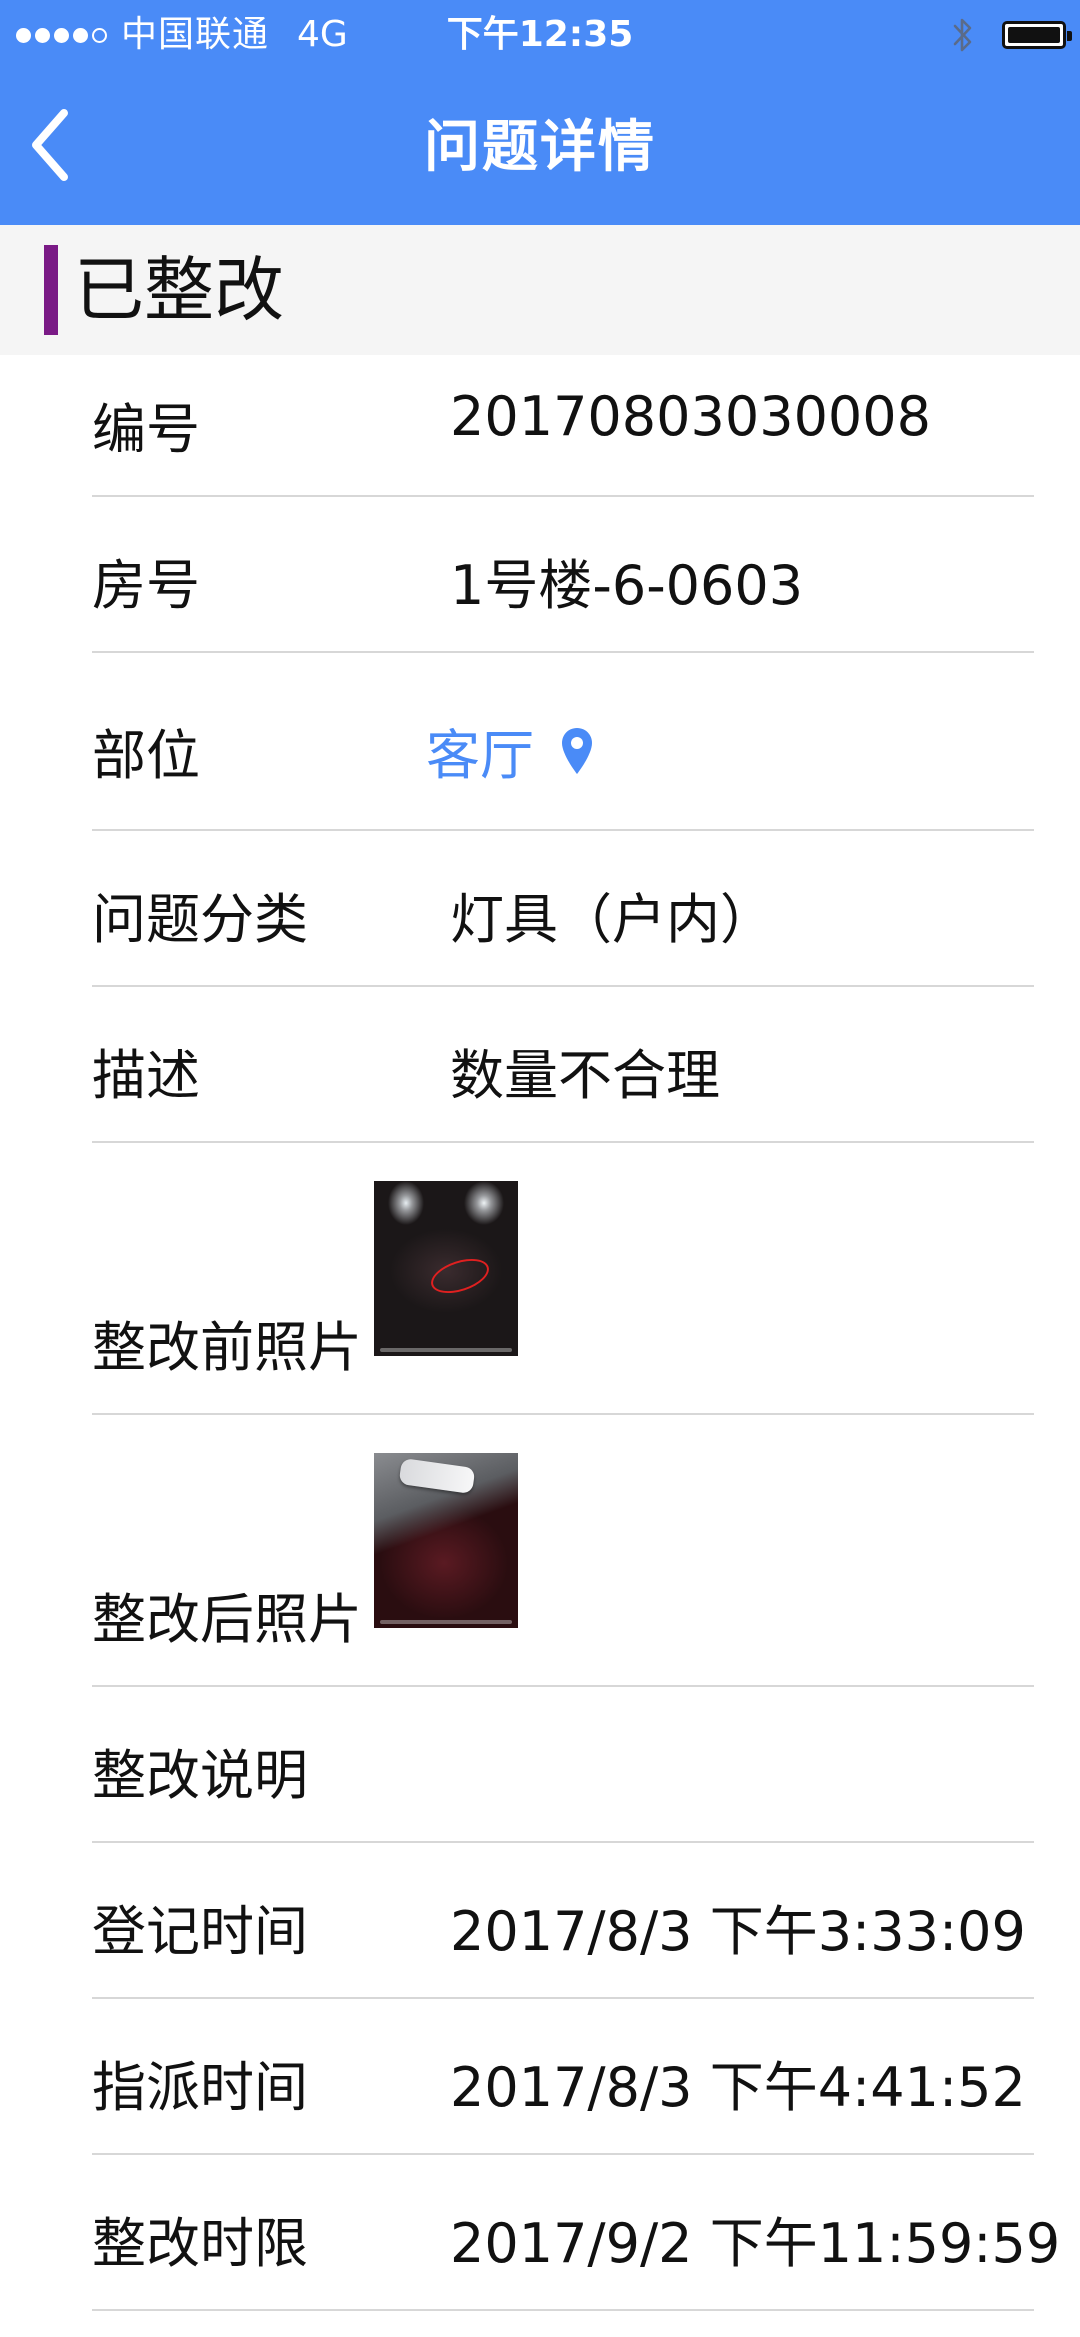 Image resolution: width=1080 pixels, height=2337 pixels. I want to click on description-value: 数量不合理, so click(585, 1075).